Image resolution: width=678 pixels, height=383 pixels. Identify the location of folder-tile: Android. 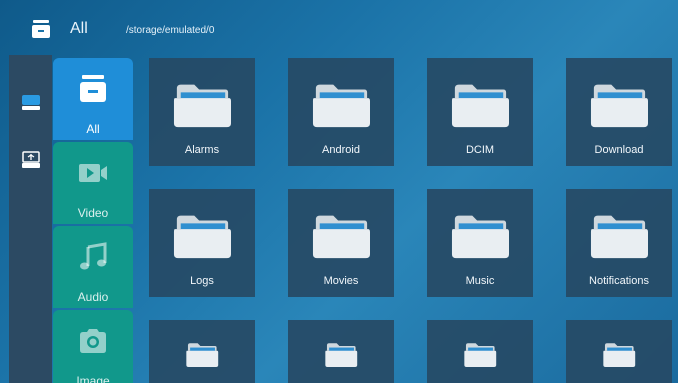
(341, 112).